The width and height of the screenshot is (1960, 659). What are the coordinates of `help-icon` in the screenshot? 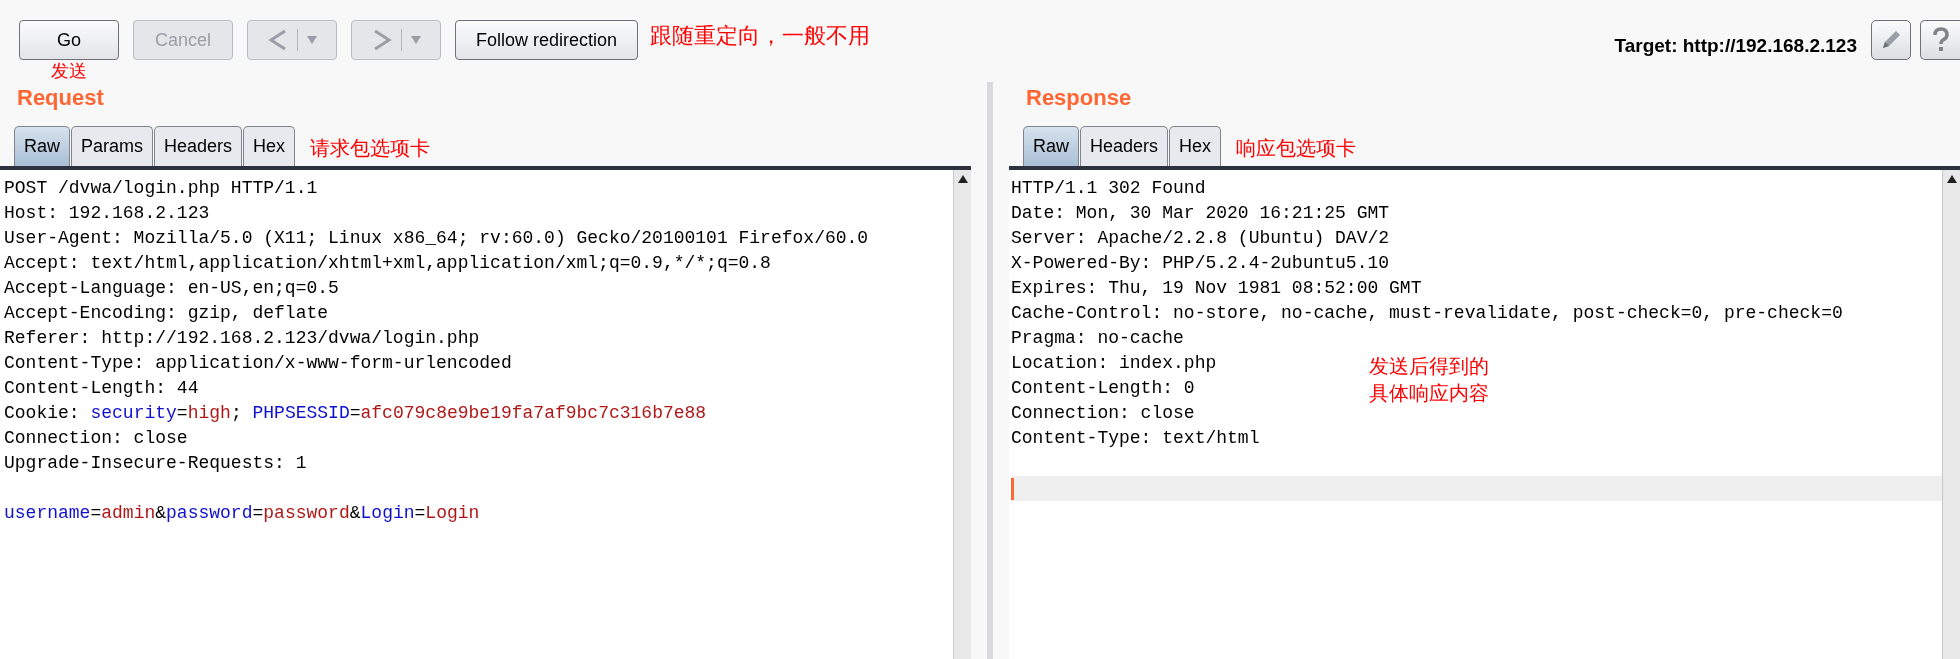 It's located at (1940, 40).